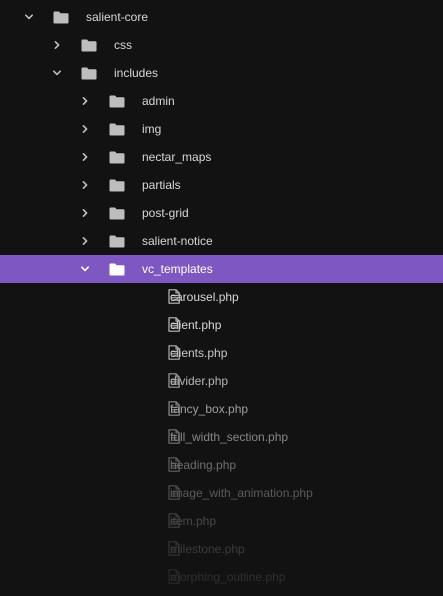  Describe the element at coordinates (161, 185) in the screenshot. I see `folder-label: partials` at that location.